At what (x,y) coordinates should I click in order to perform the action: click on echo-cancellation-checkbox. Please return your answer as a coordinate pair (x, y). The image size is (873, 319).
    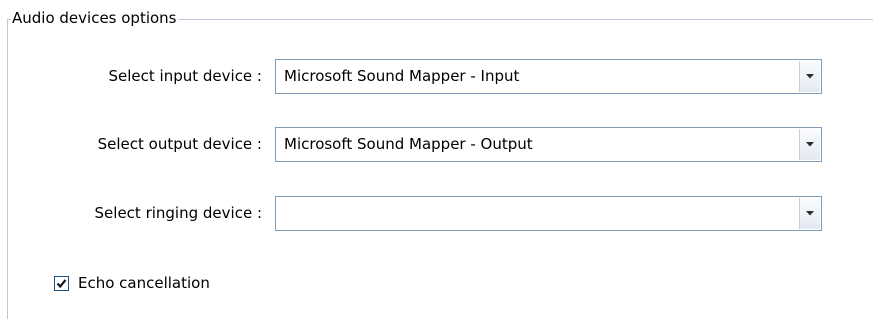
    Looking at the image, I should click on (61, 283).